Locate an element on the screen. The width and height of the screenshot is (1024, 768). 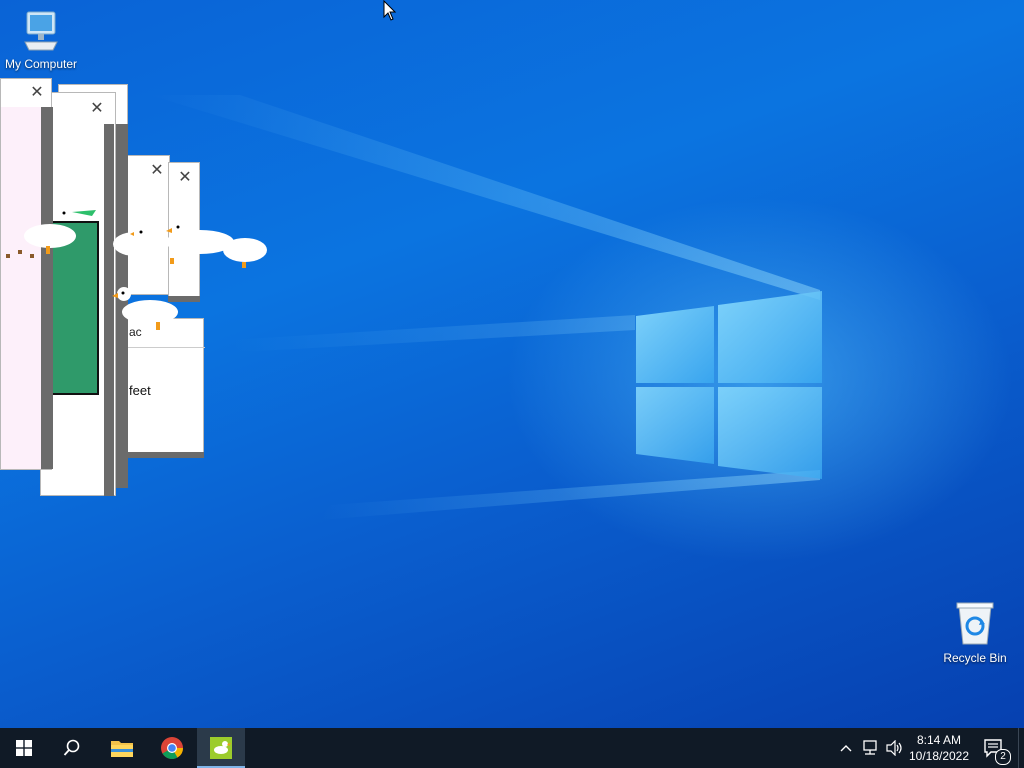
taskbar: 8:14 AM 10/18/2022 2 is located at coordinates (512, 748).